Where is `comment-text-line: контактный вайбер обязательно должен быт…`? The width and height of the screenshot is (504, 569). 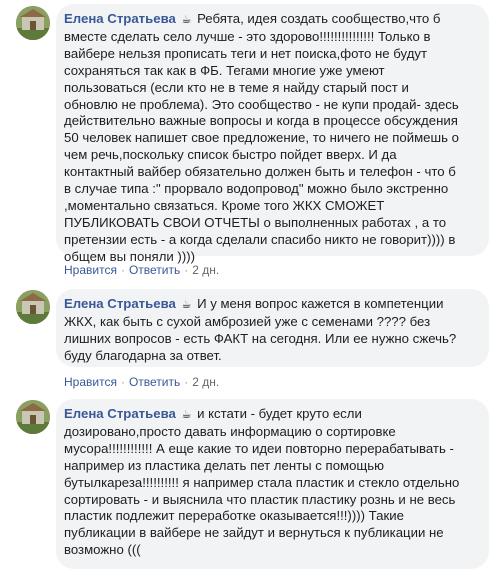
comment-text-line: контактный вайбер обязательно должен быт… is located at coordinates (260, 172).